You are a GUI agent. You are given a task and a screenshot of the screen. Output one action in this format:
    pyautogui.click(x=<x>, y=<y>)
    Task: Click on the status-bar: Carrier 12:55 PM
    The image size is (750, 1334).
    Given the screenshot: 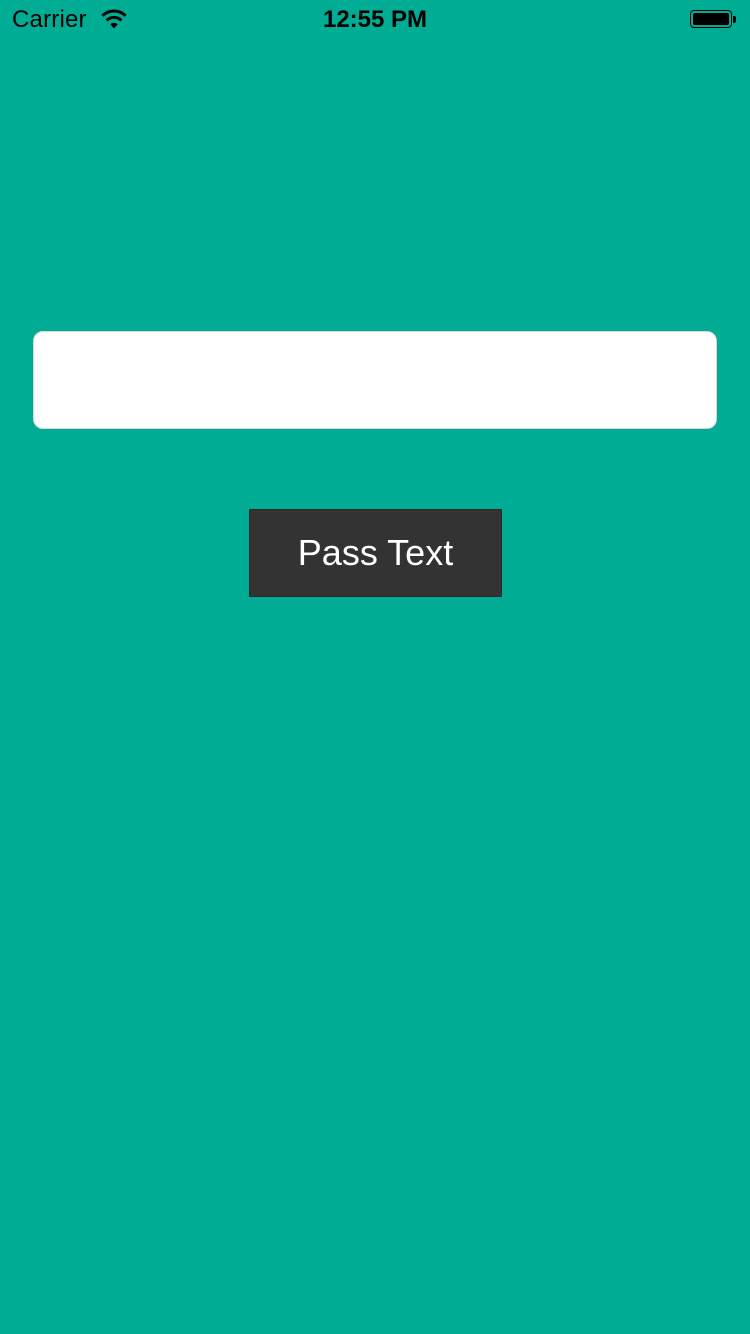 What is the action you would take?
    pyautogui.click(x=375, y=20)
    